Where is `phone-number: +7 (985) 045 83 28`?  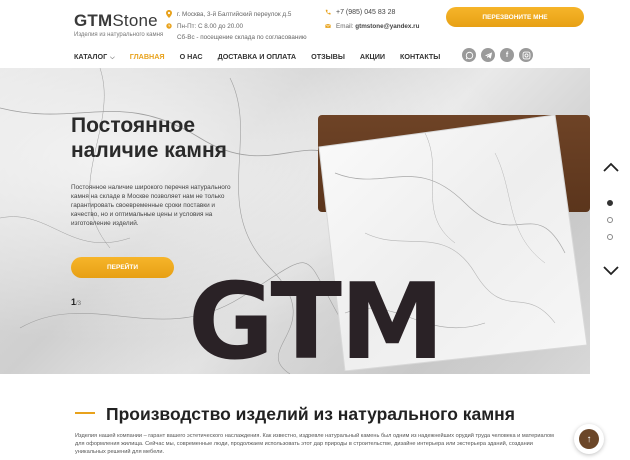 phone-number: +7 (985) 045 83 28 is located at coordinates (365, 12).